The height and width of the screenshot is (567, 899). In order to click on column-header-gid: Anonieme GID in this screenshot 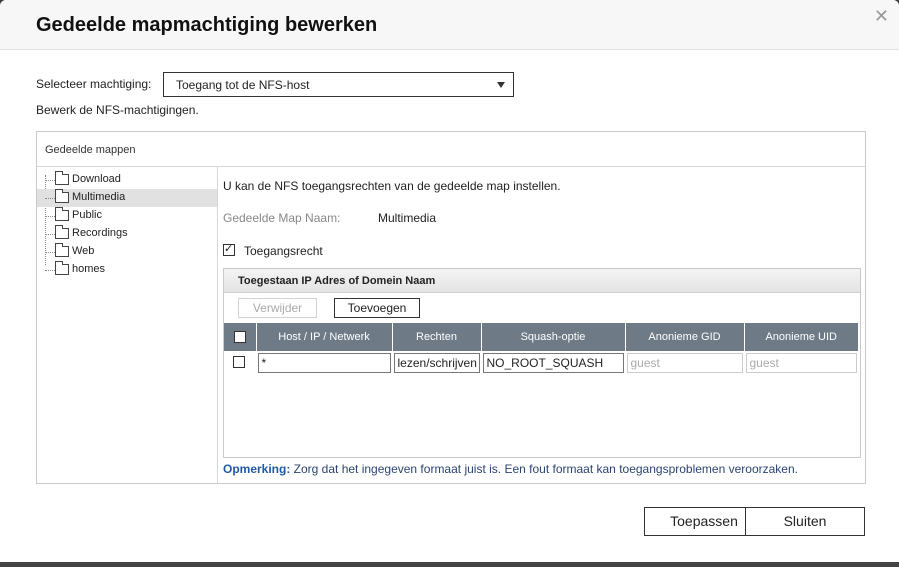, I will do `click(685, 337)`.